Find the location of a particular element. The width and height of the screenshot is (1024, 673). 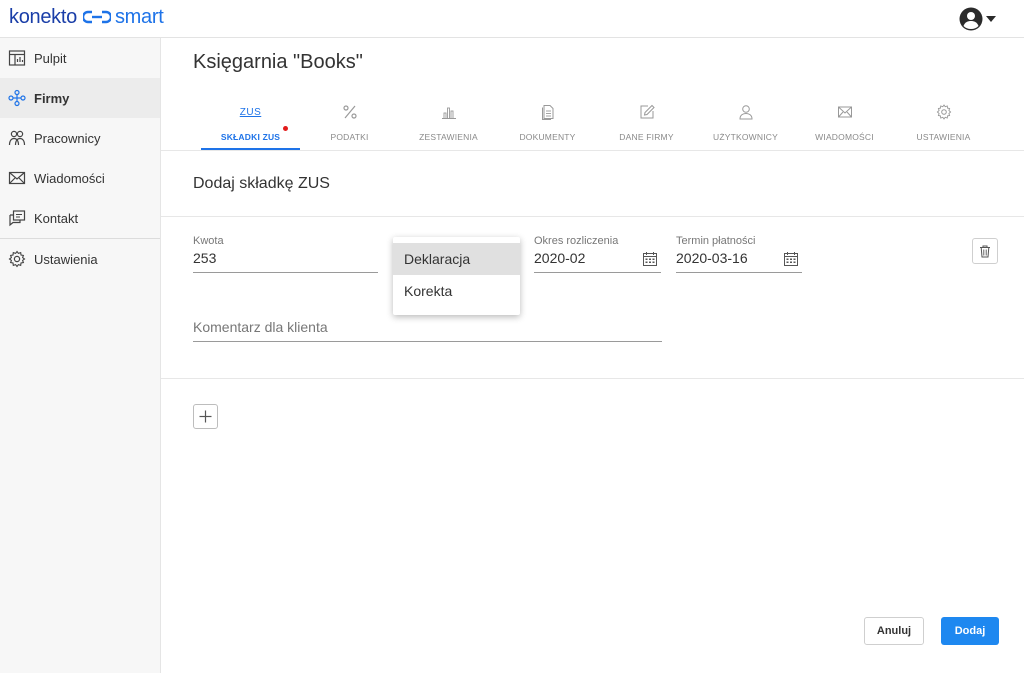

link-icon is located at coordinates (96, 17).